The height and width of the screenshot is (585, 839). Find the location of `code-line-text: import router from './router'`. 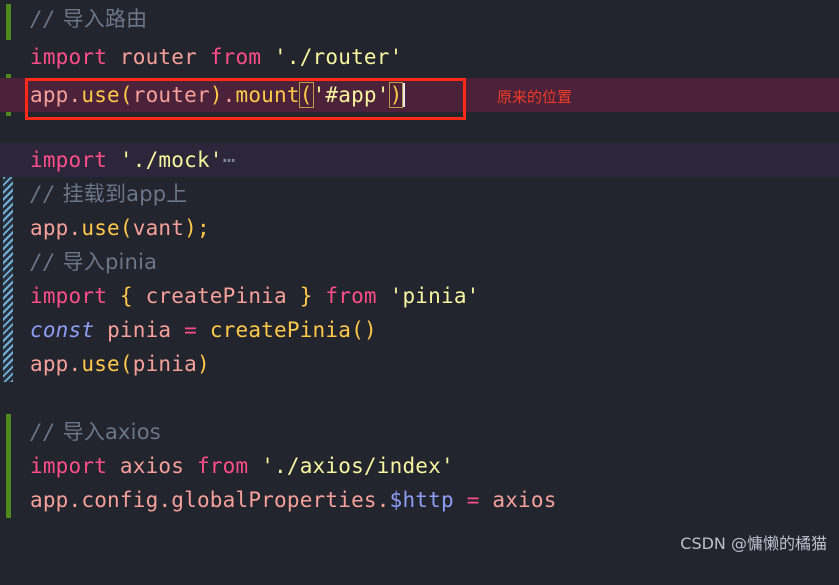

code-line-text: import router from './router' is located at coordinates (216, 57).